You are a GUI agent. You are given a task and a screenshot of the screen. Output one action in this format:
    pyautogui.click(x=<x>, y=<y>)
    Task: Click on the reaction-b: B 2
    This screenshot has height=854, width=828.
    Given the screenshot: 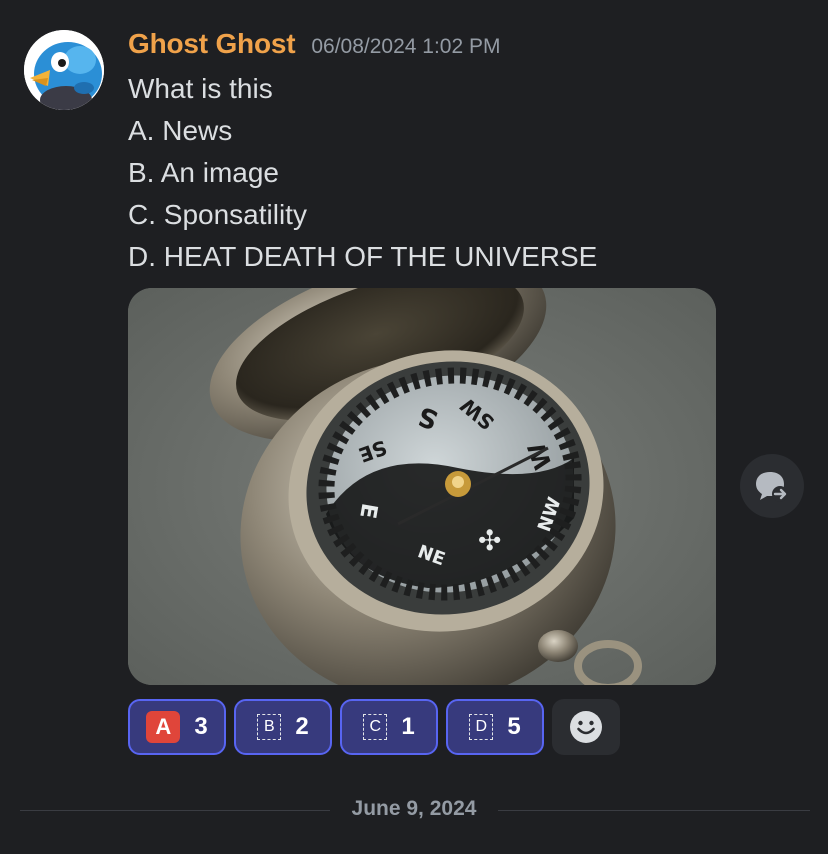 What is the action you would take?
    pyautogui.click(x=283, y=727)
    